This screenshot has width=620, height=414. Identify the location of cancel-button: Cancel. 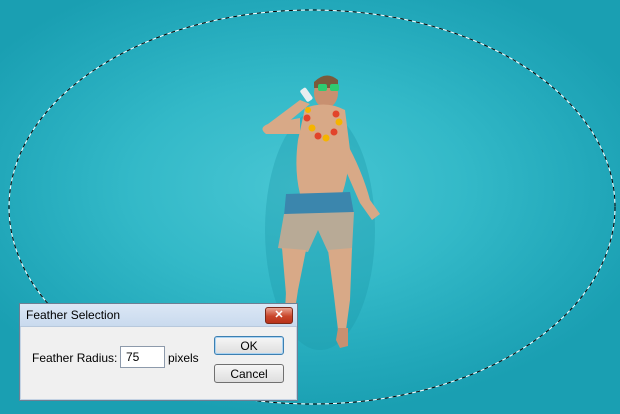
(249, 373).